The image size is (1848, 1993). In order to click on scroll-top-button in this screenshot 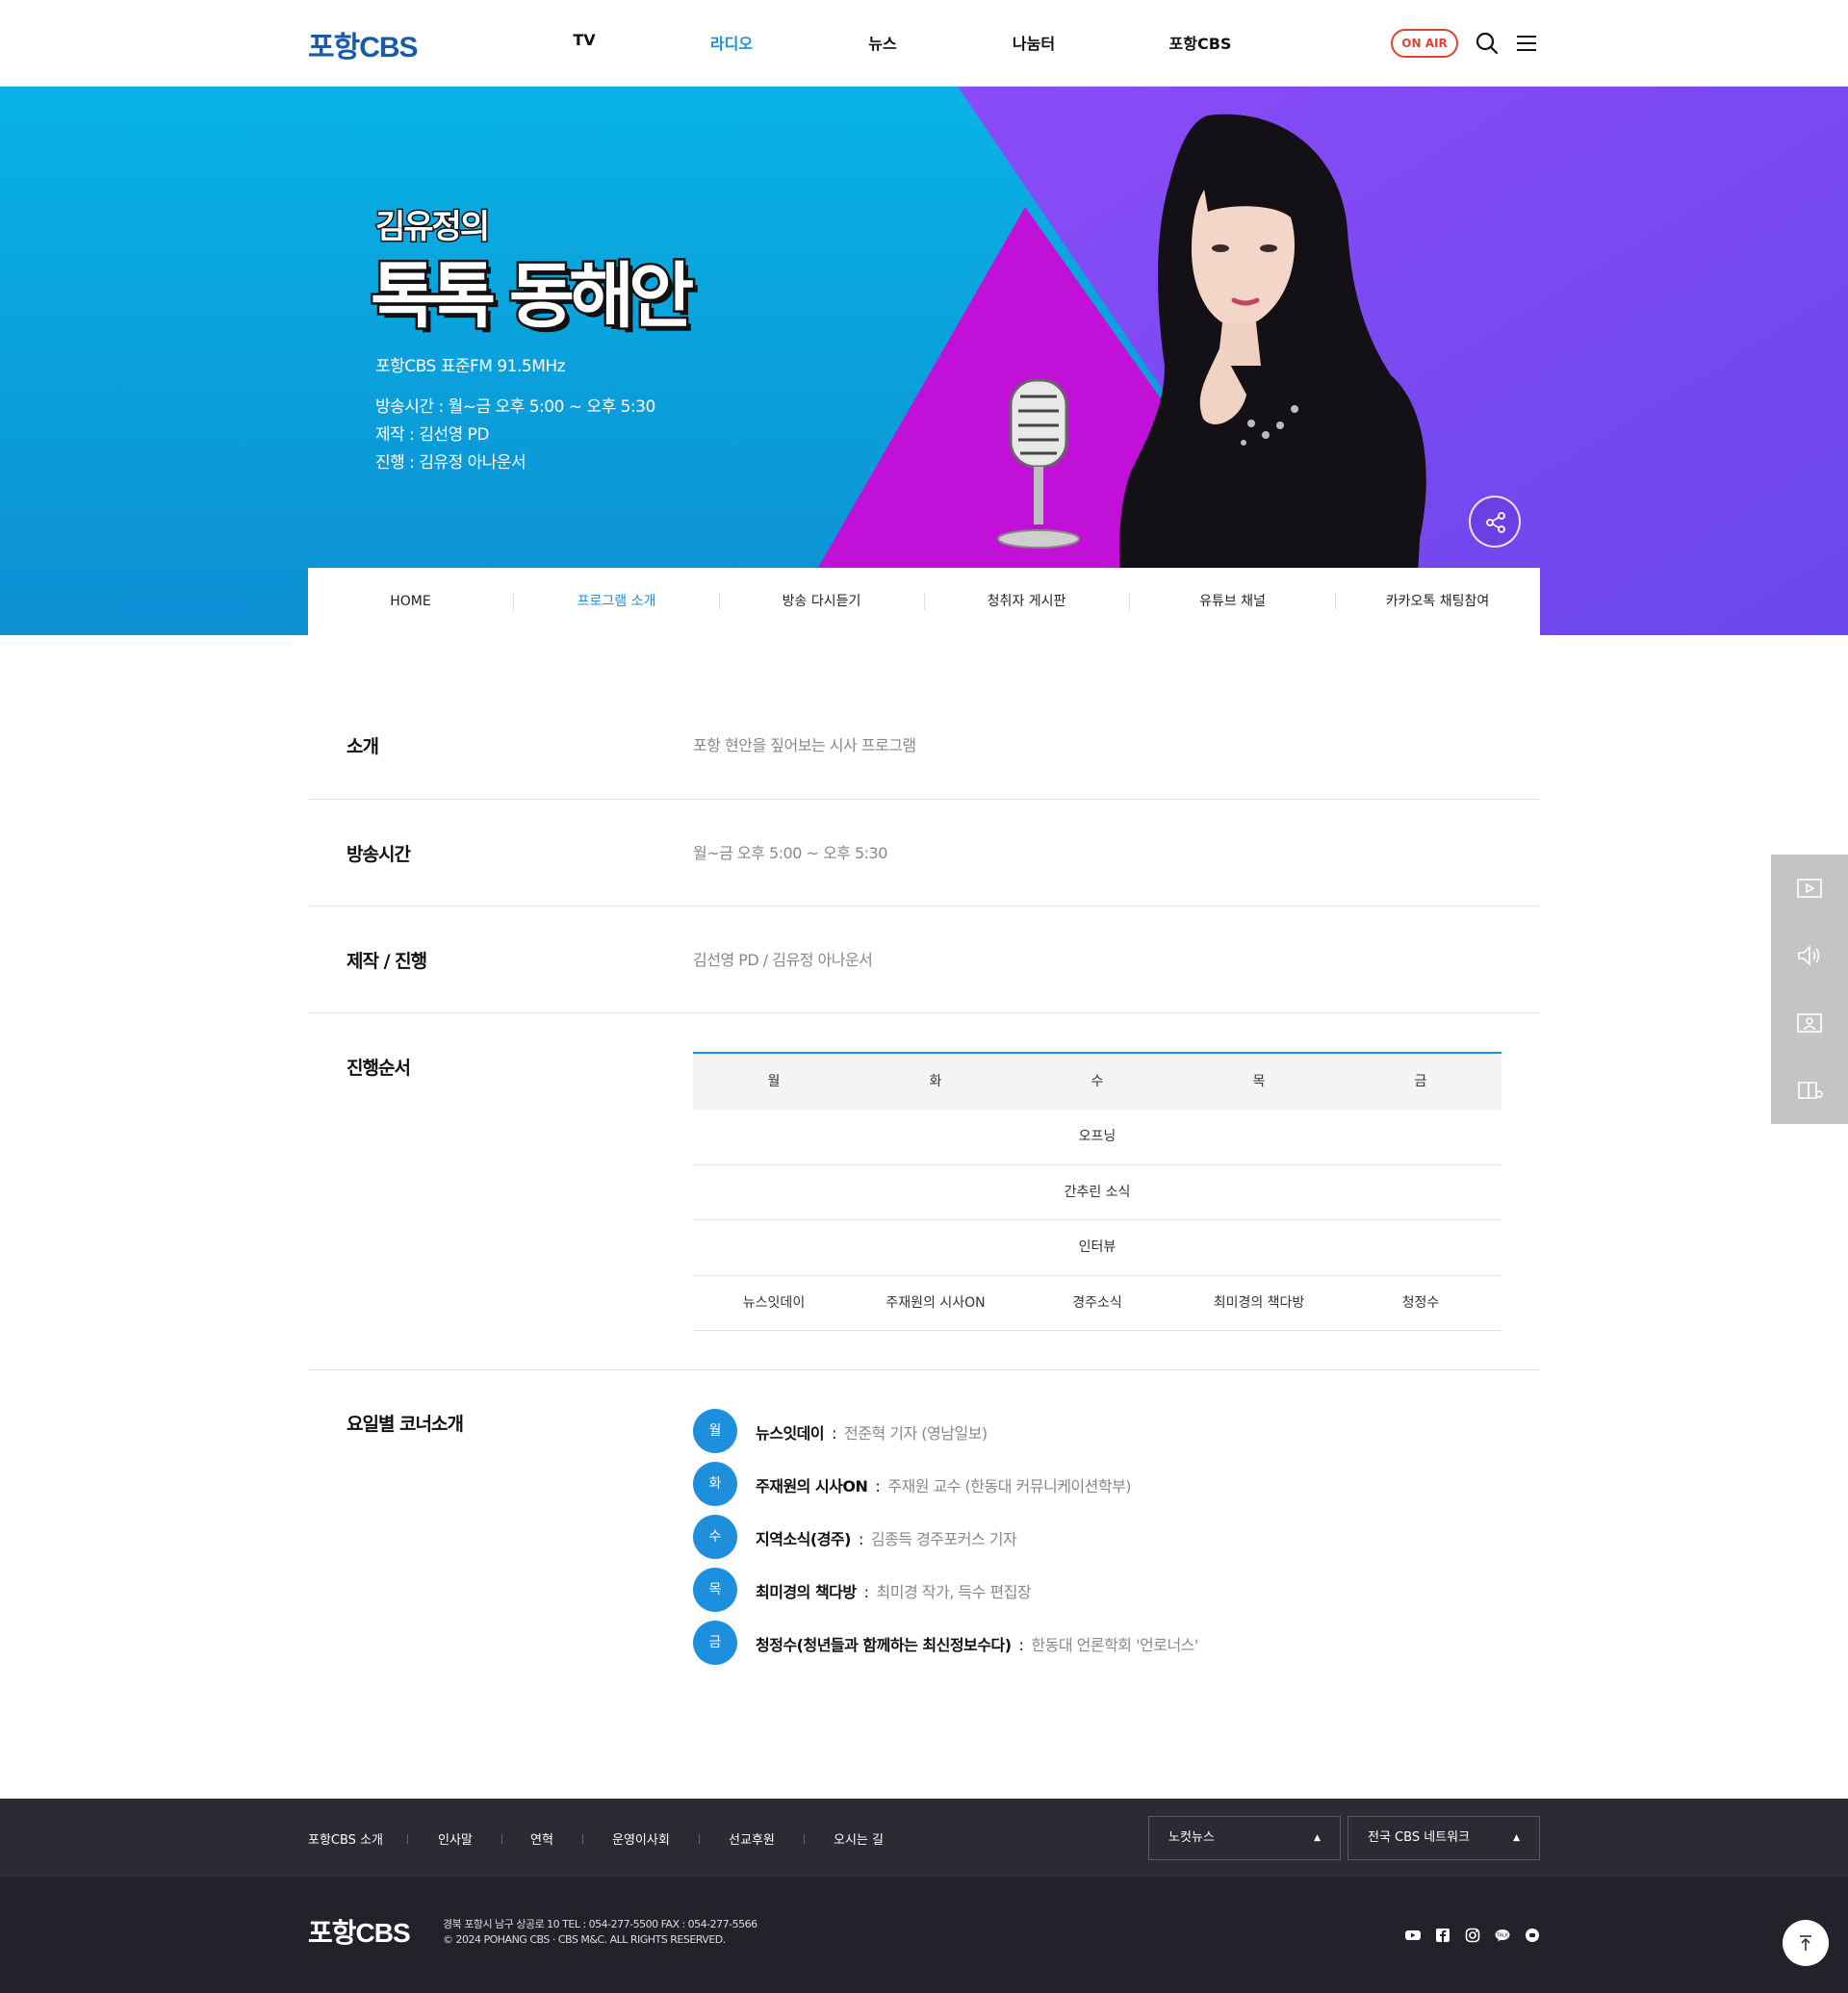, I will do `click(1806, 1943)`.